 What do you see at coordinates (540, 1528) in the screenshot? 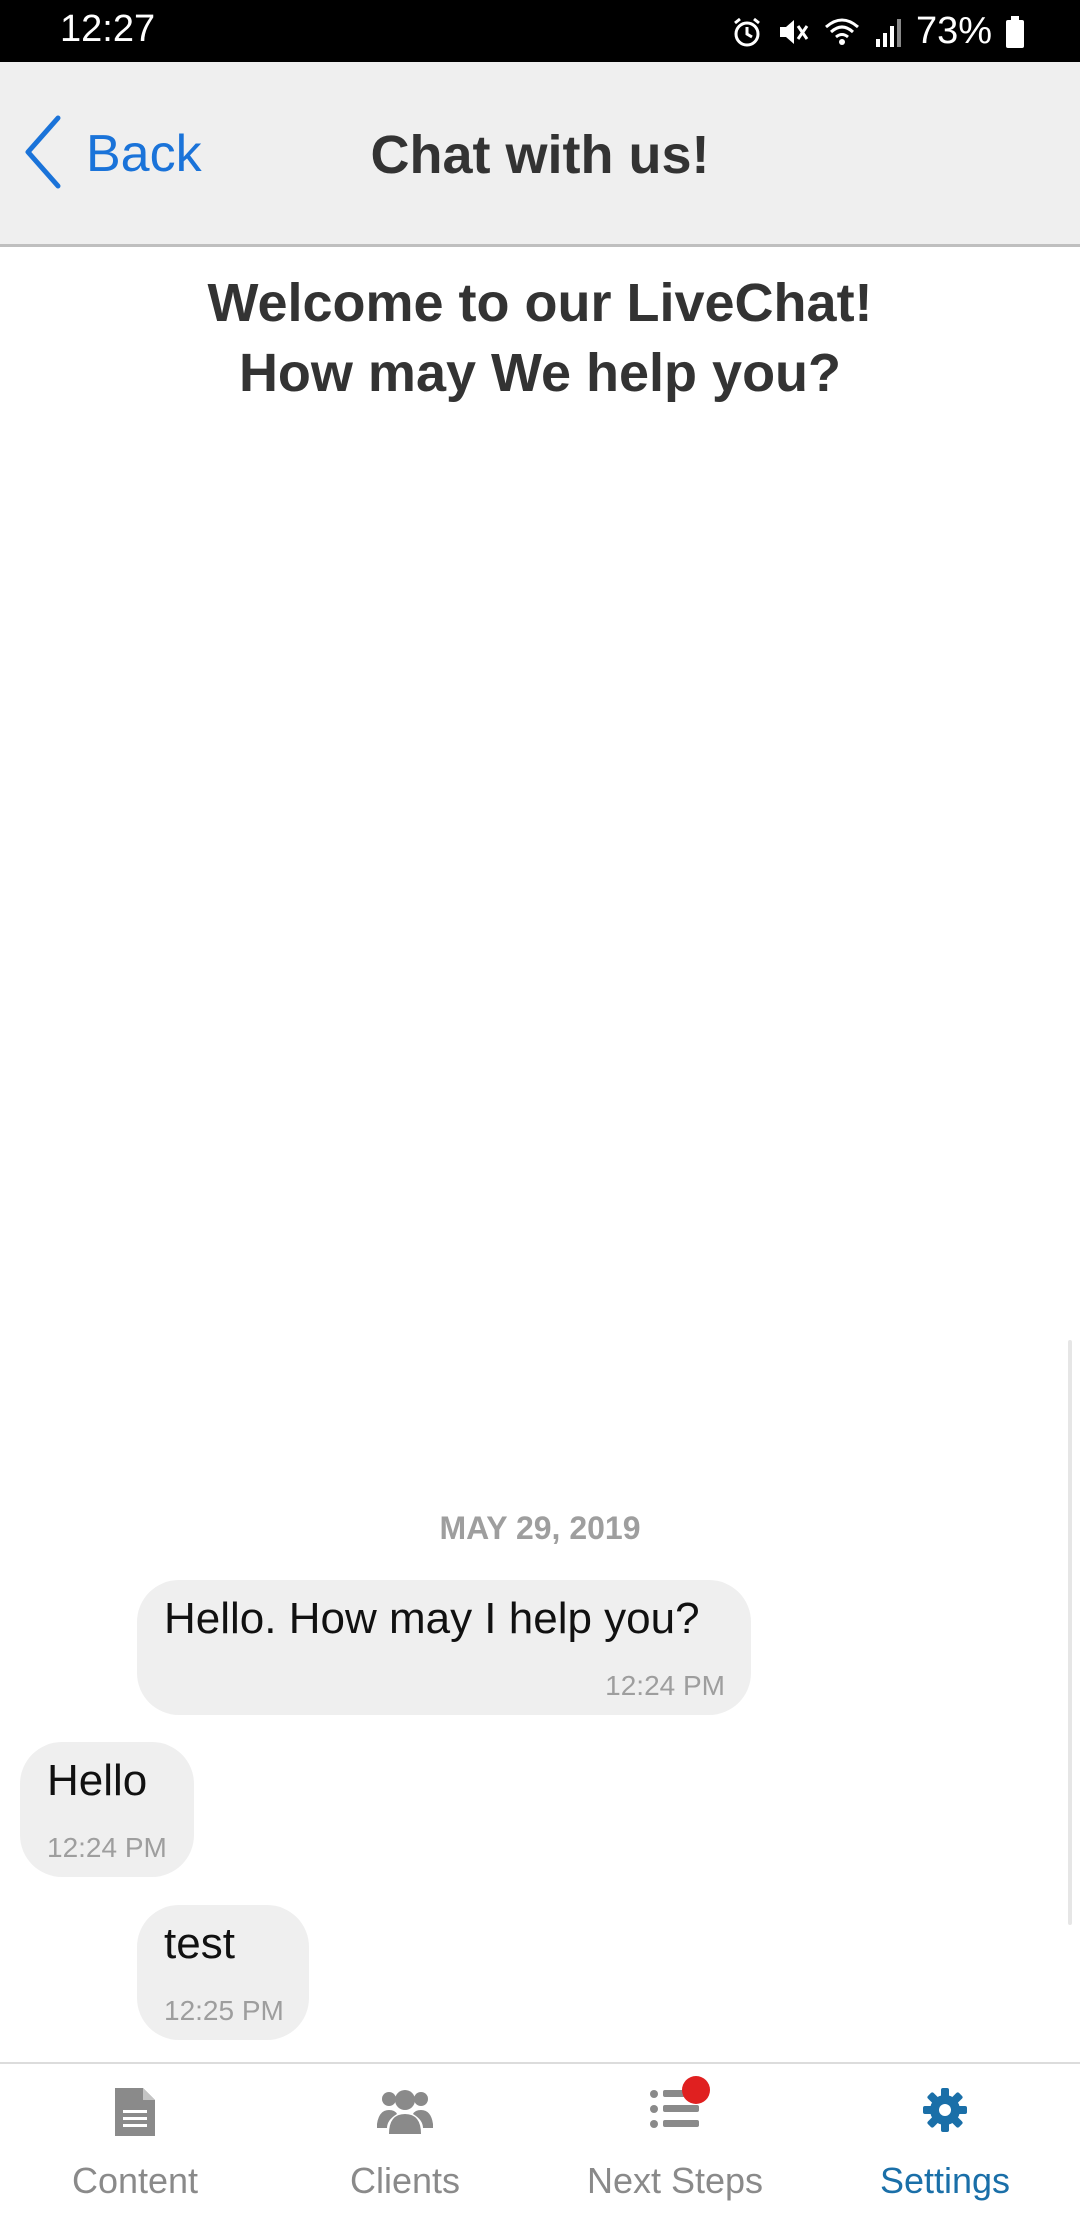
I see `date-separator: MAY 29, 2019` at bounding box center [540, 1528].